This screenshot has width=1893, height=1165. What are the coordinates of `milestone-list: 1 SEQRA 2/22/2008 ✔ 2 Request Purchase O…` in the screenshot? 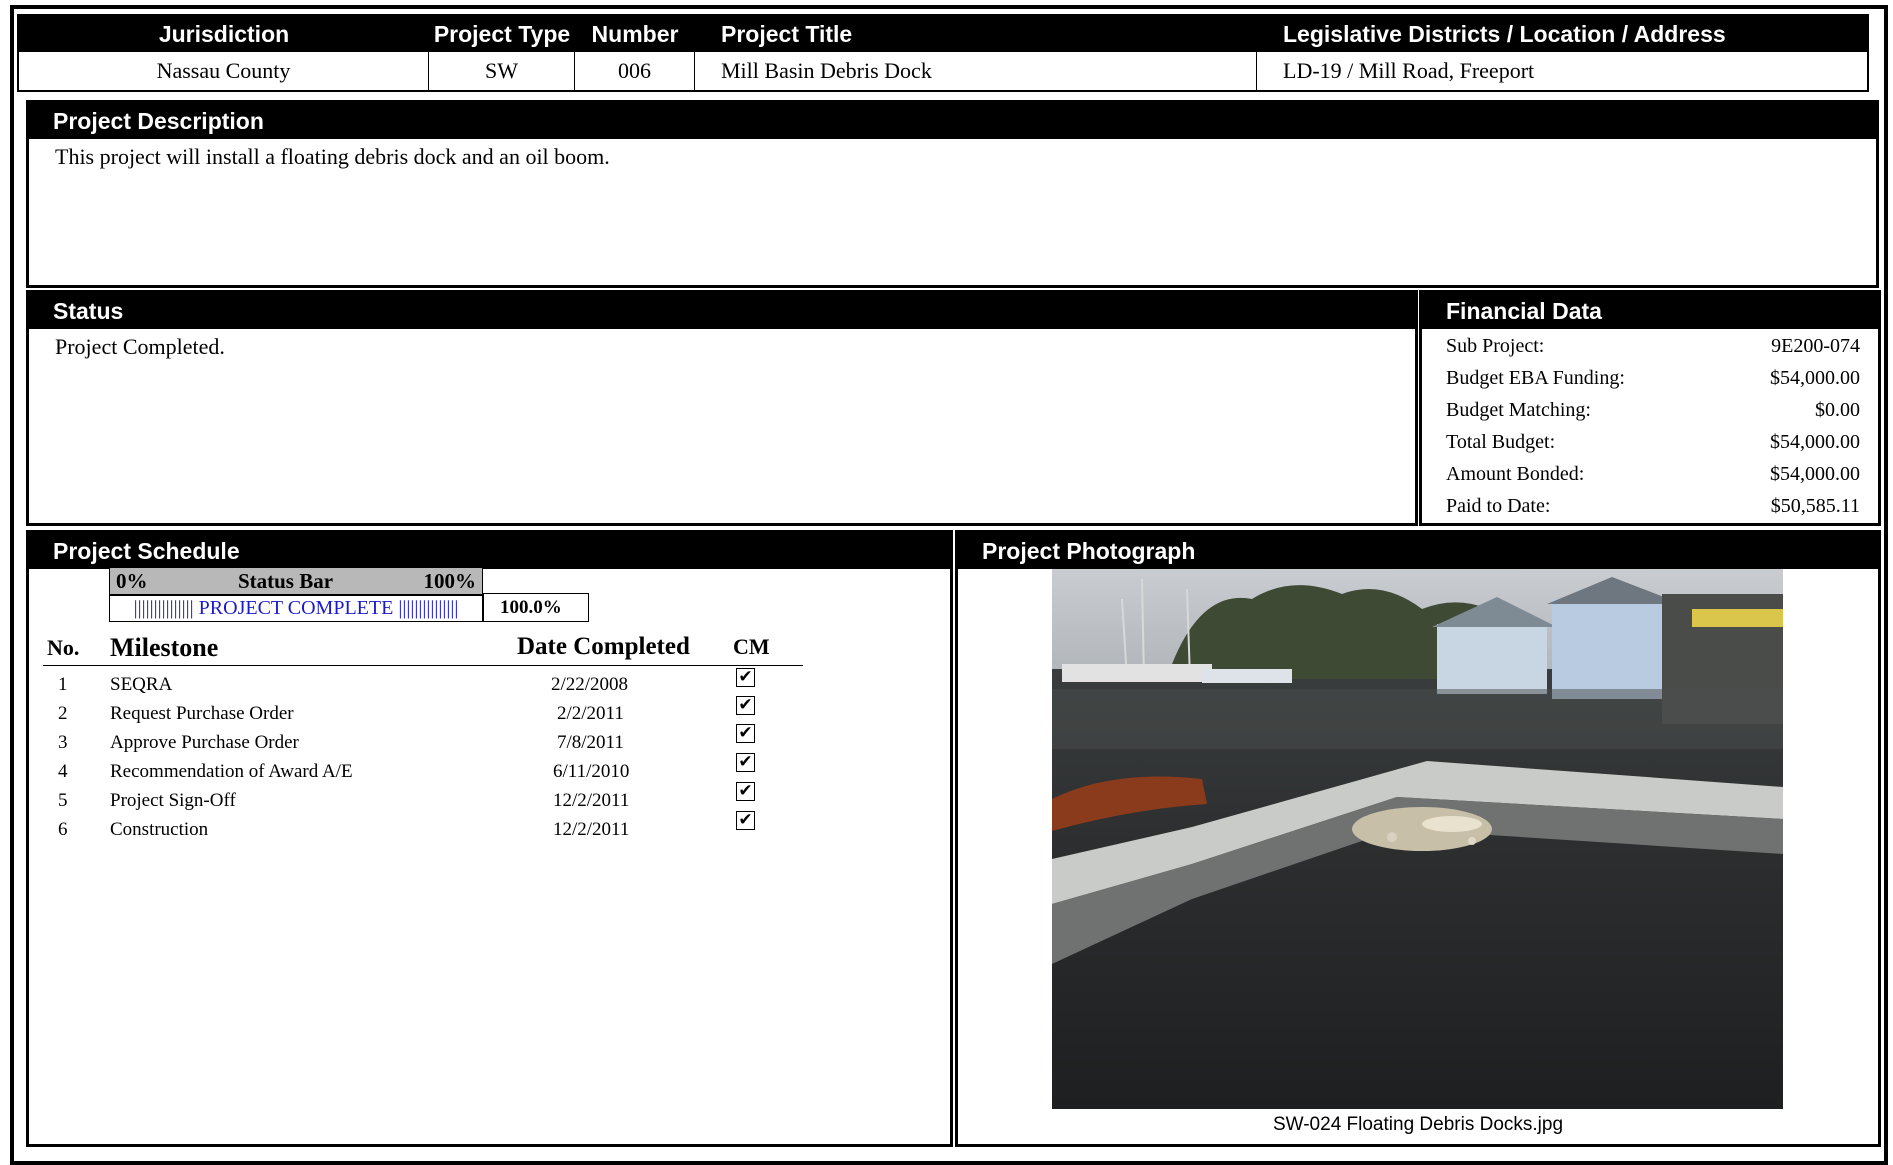 It's located at (423, 756).